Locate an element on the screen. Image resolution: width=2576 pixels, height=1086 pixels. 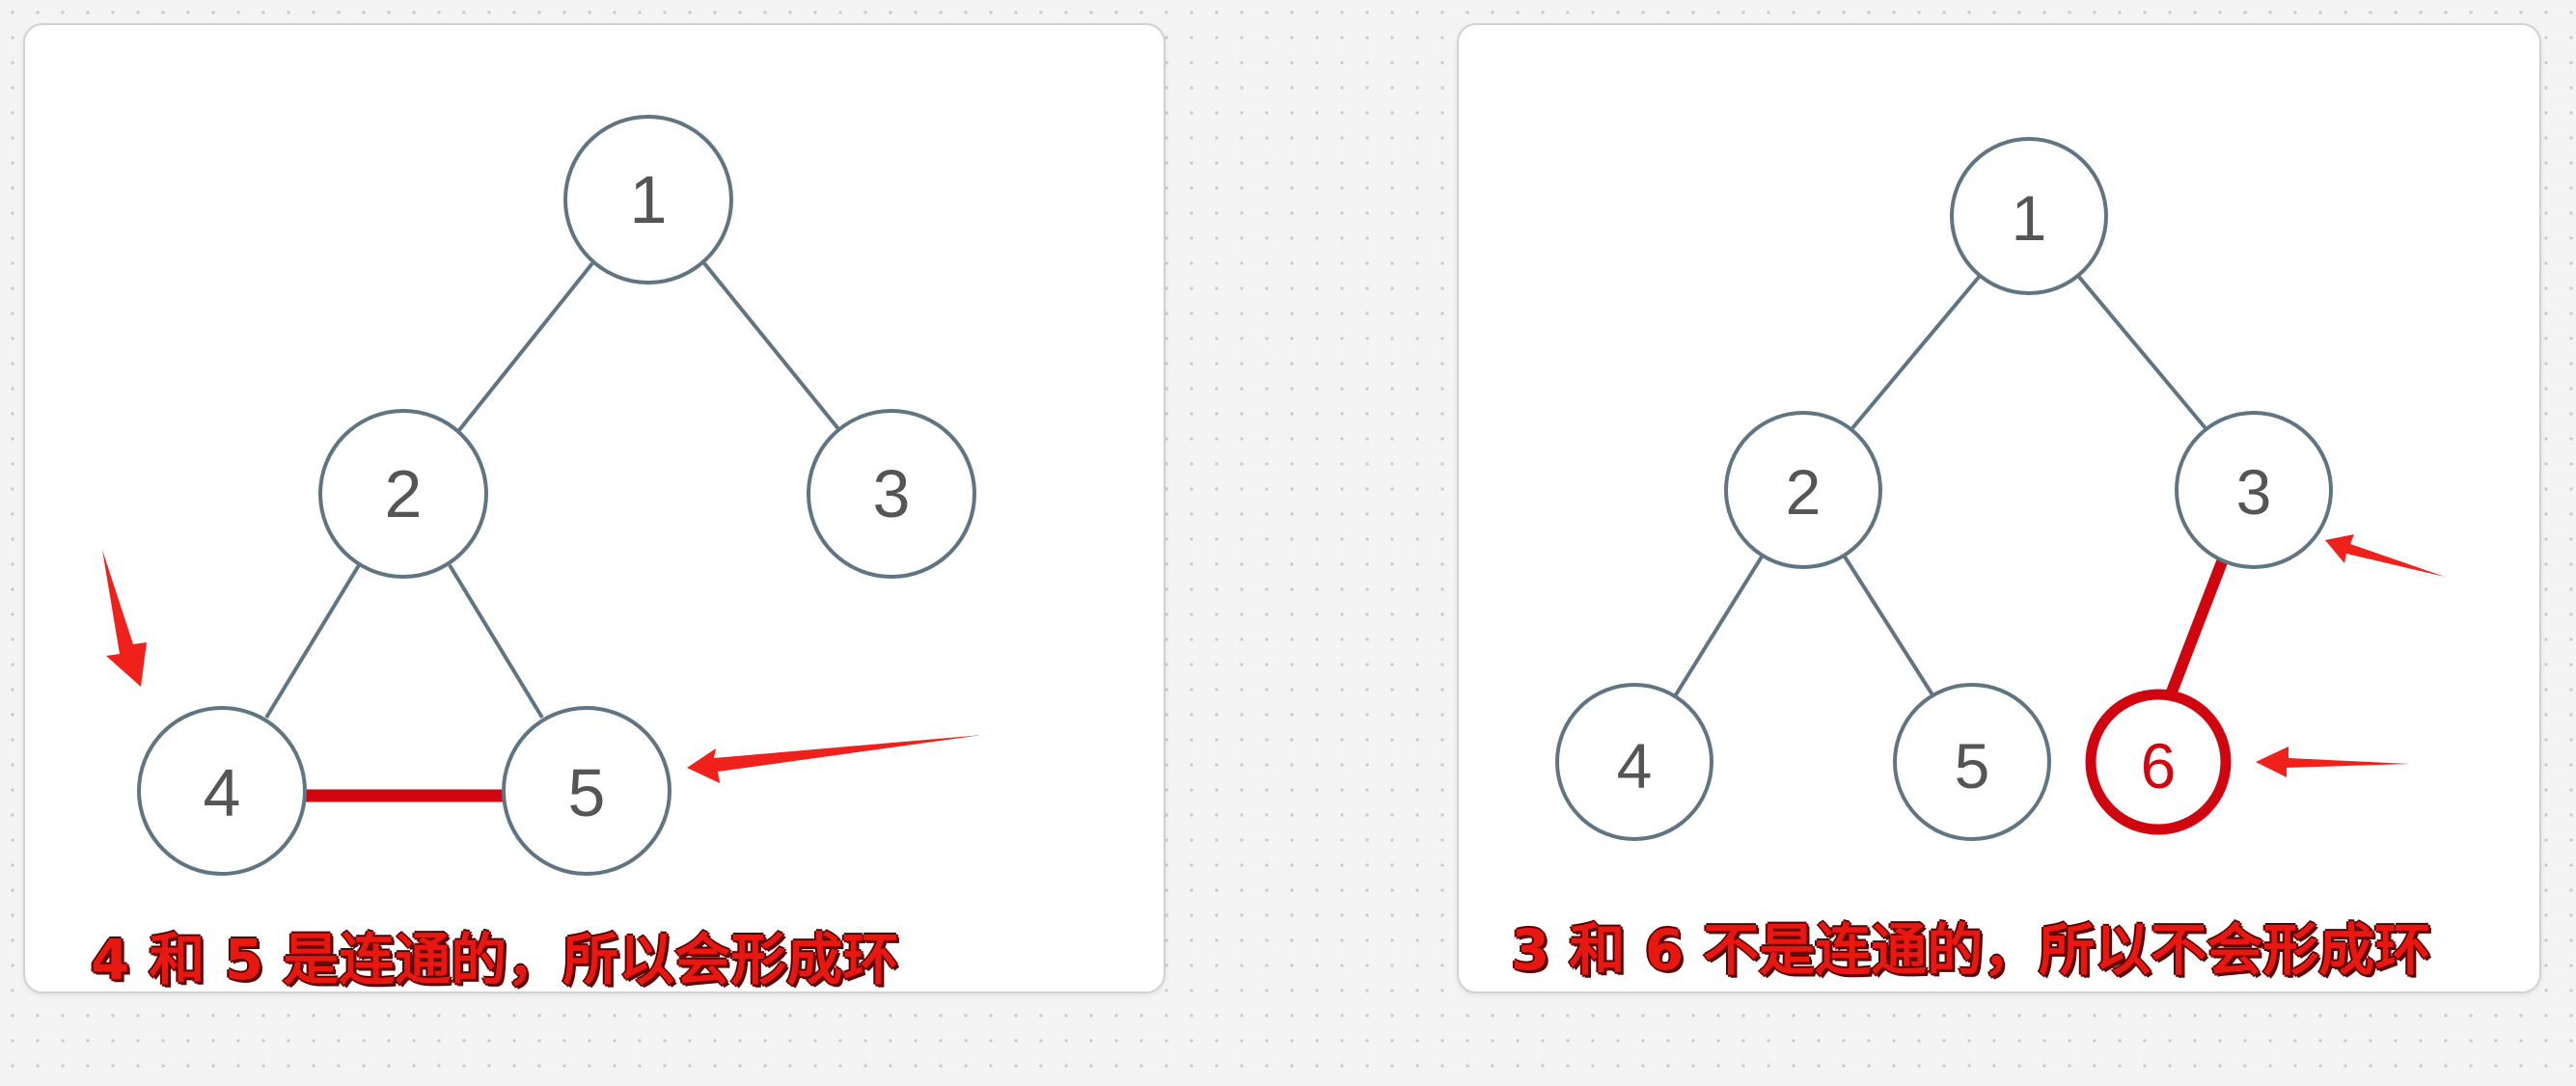
left-caption: 4 和 5 是连通的，所以会形成环 is located at coordinates (495, 959).